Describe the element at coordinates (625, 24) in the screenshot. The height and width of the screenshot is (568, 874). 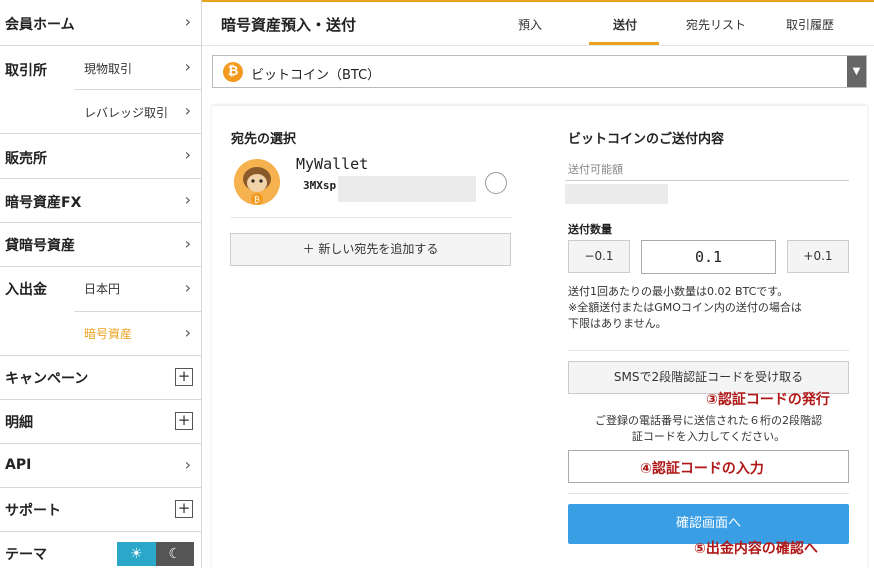
I see `tab-send: 送付` at that location.